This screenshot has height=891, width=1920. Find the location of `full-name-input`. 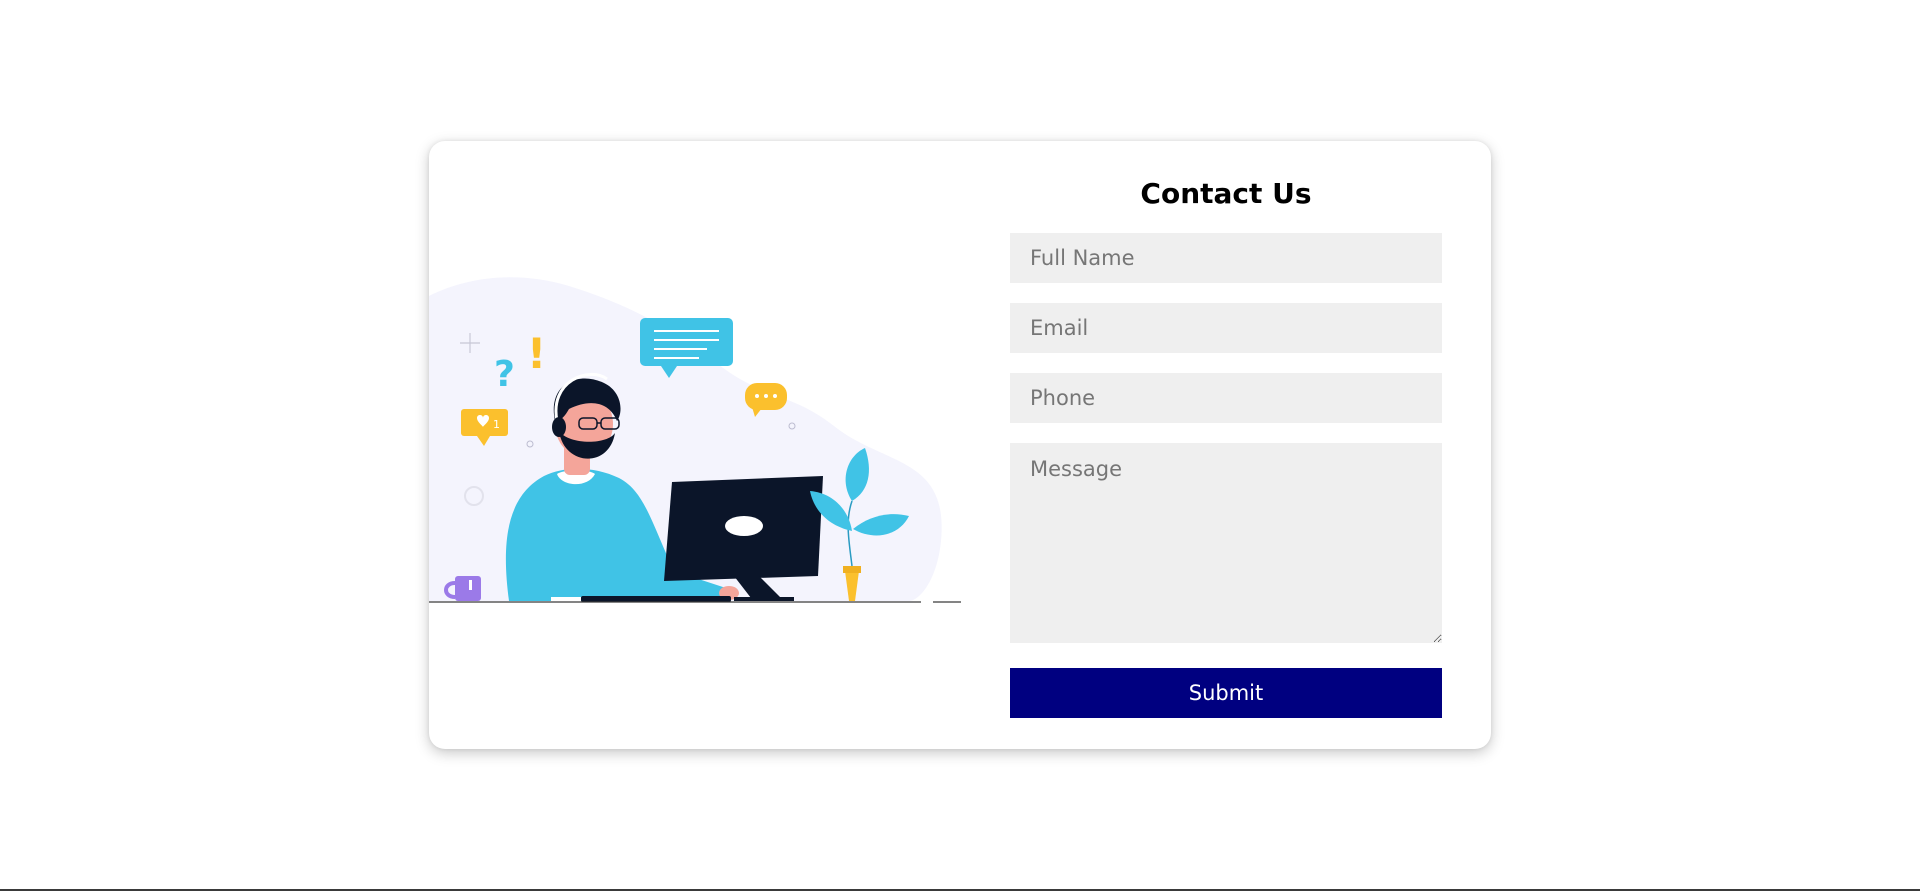

full-name-input is located at coordinates (1226, 258).